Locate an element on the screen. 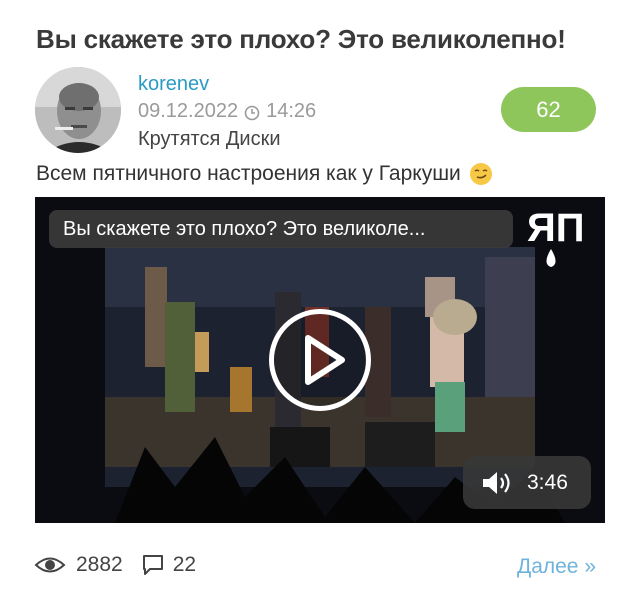  post-stats: 2882 22 is located at coordinates (115, 565).